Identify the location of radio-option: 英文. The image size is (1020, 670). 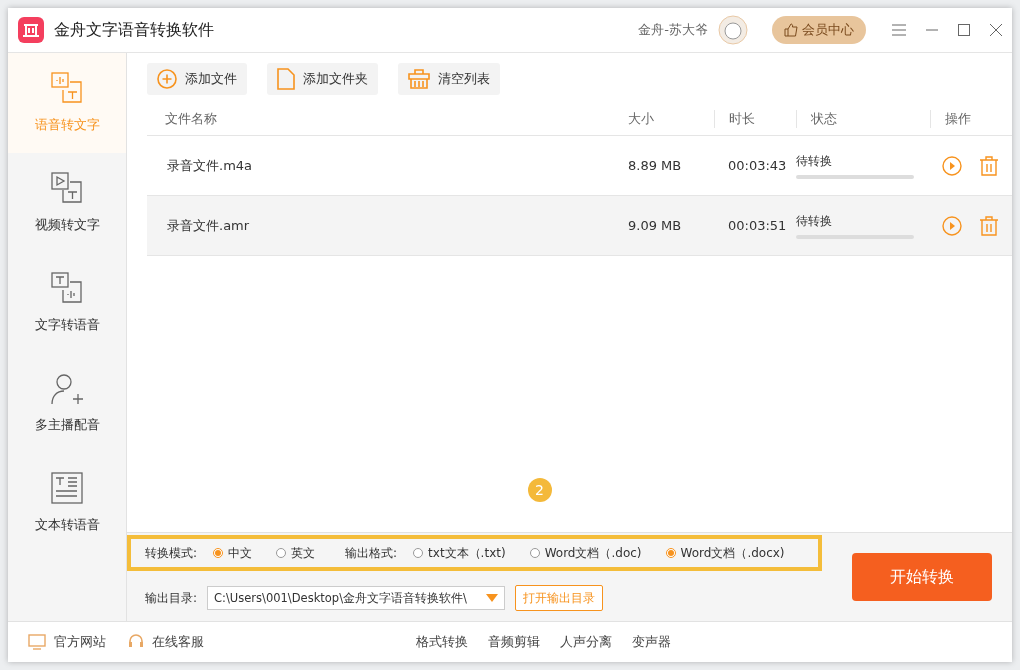
(296, 553).